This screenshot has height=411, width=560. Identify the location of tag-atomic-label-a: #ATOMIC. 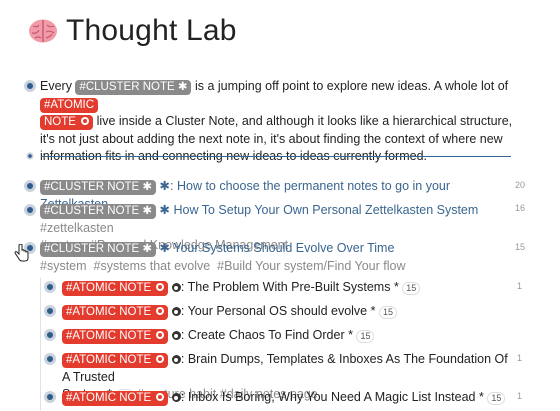
(69, 104).